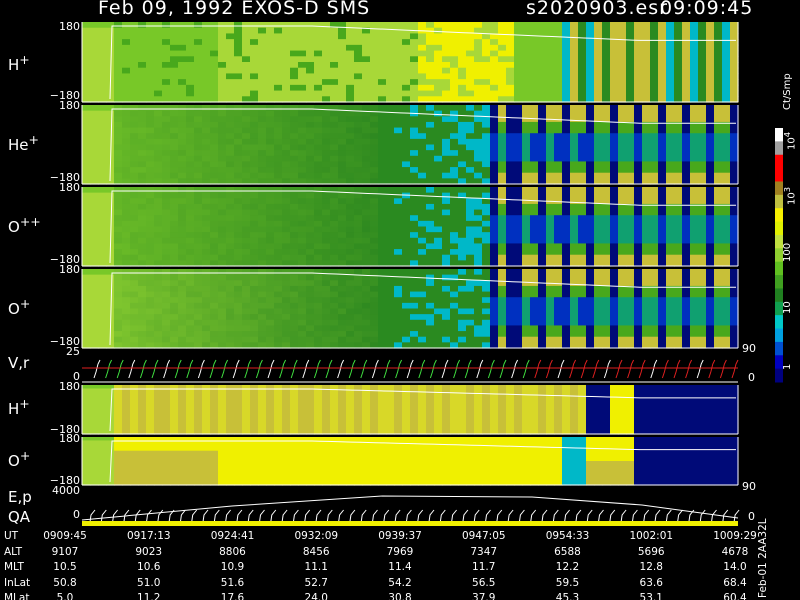  Describe the element at coordinates (484, 567) in the screenshot. I see `footer-cell-mlt: 11.7` at that location.